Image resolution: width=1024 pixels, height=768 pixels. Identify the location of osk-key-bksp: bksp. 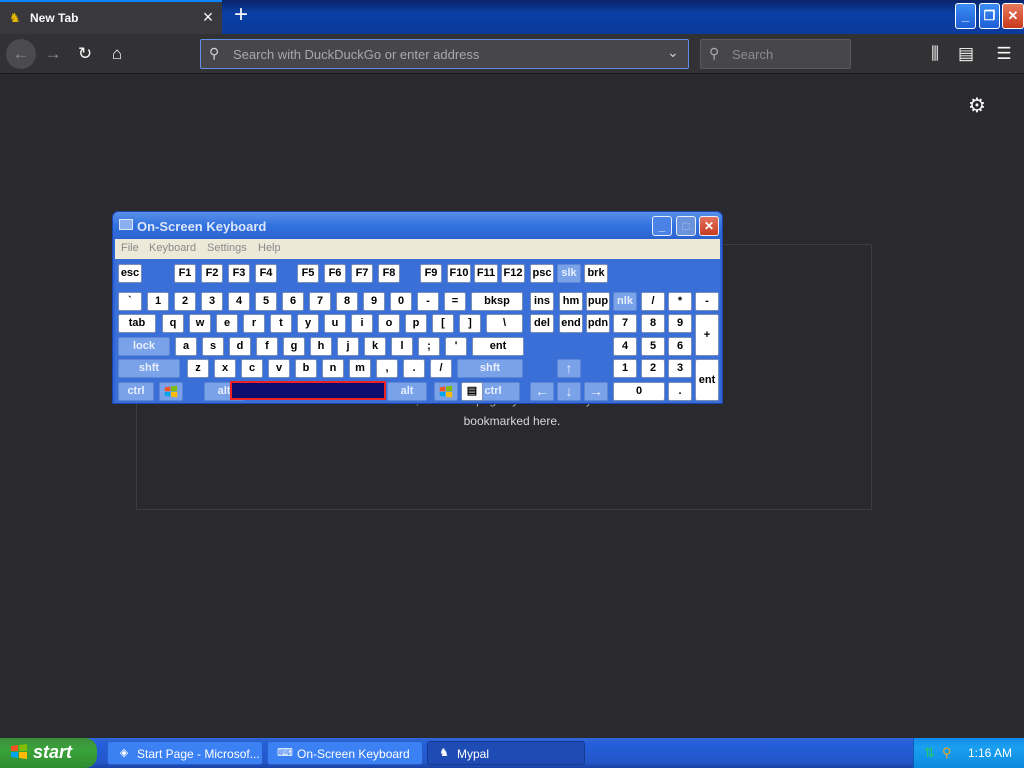
(497, 301).